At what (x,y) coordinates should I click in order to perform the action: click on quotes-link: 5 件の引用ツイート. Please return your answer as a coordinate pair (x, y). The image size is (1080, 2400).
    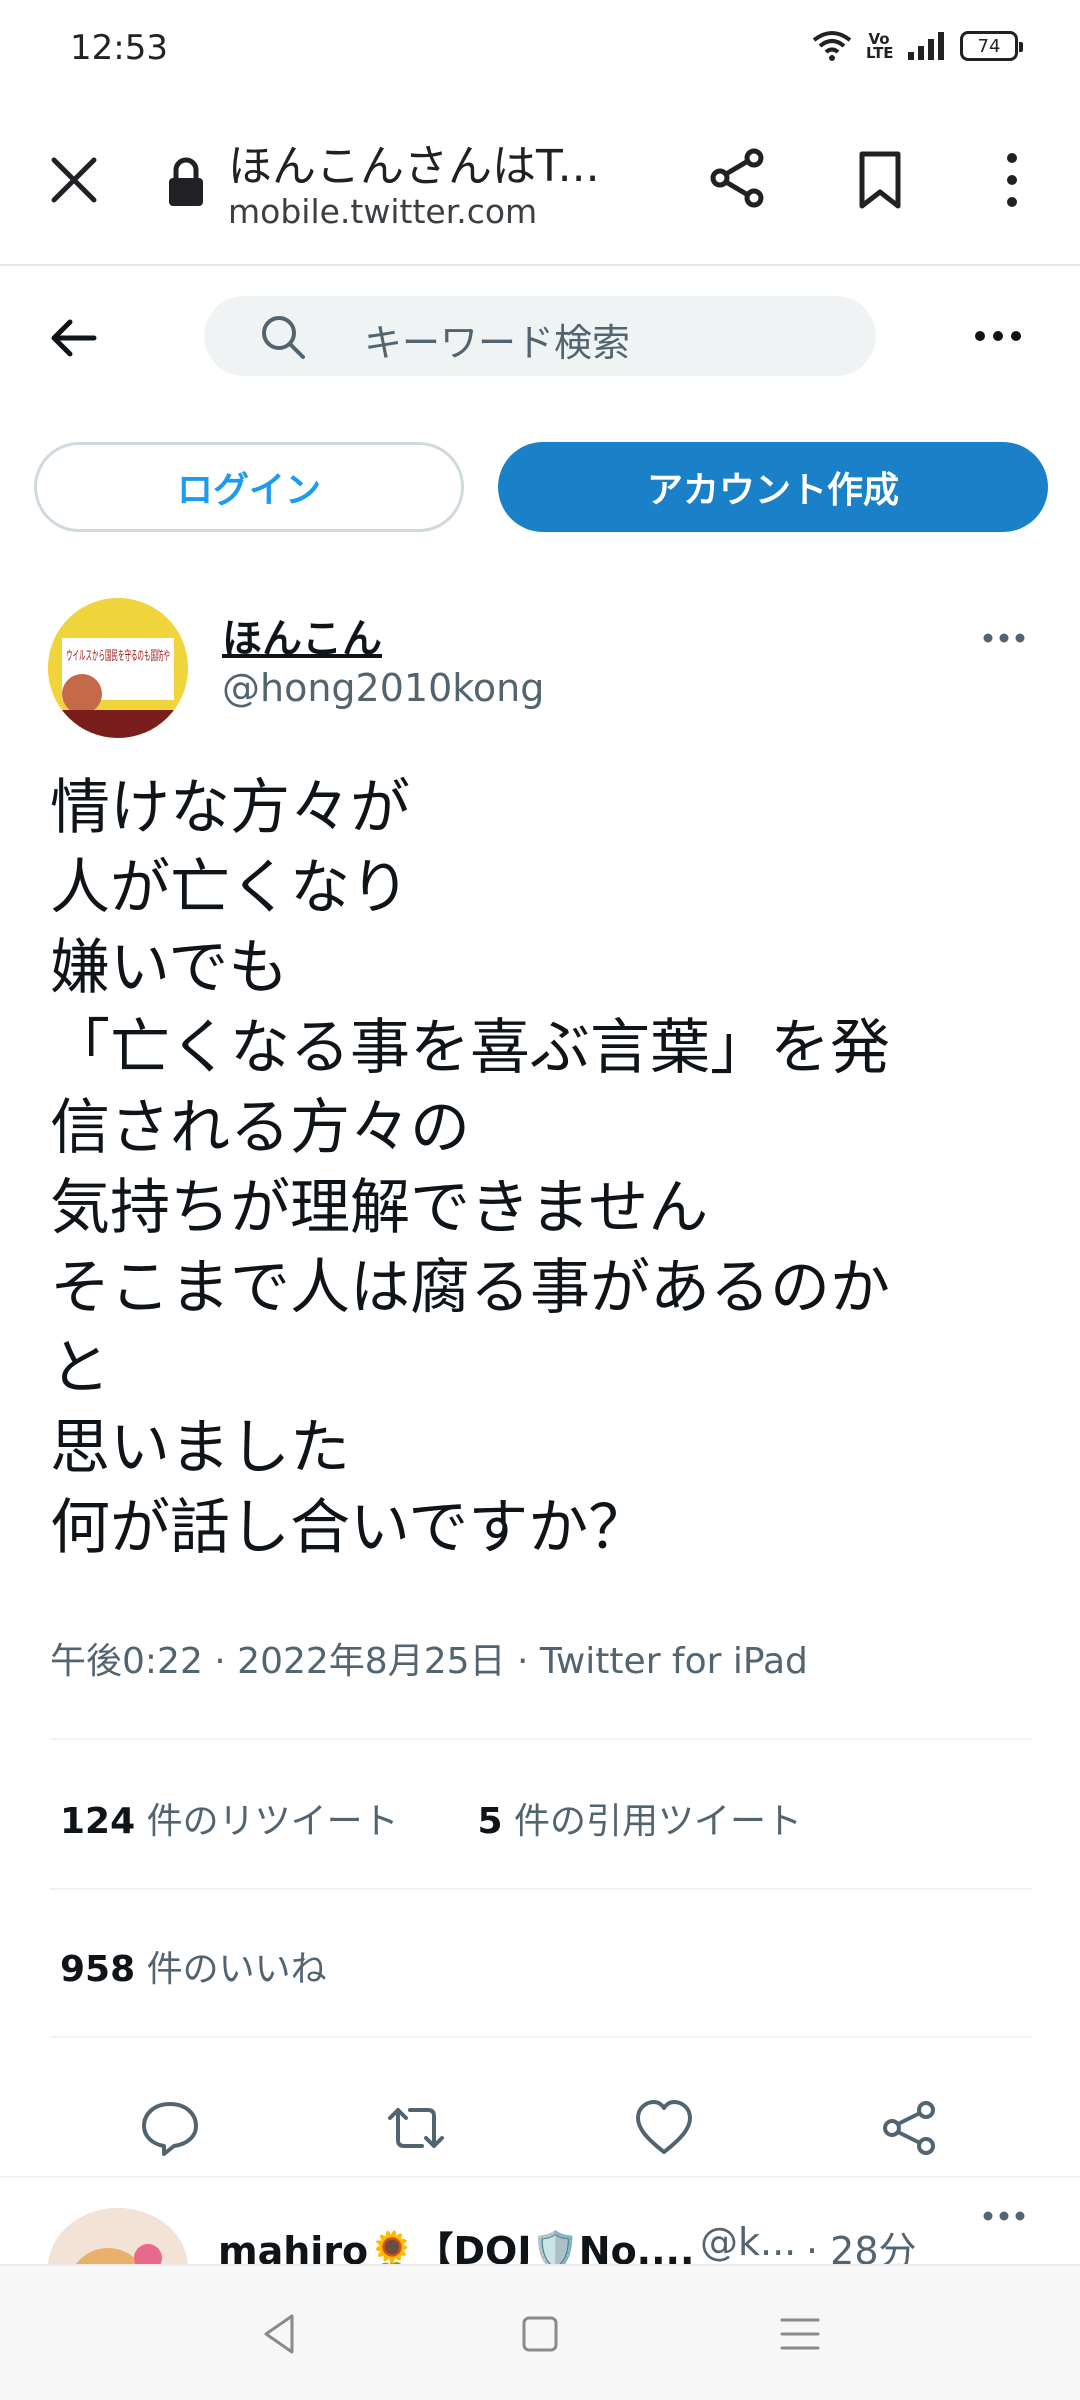
    Looking at the image, I should click on (640, 1821).